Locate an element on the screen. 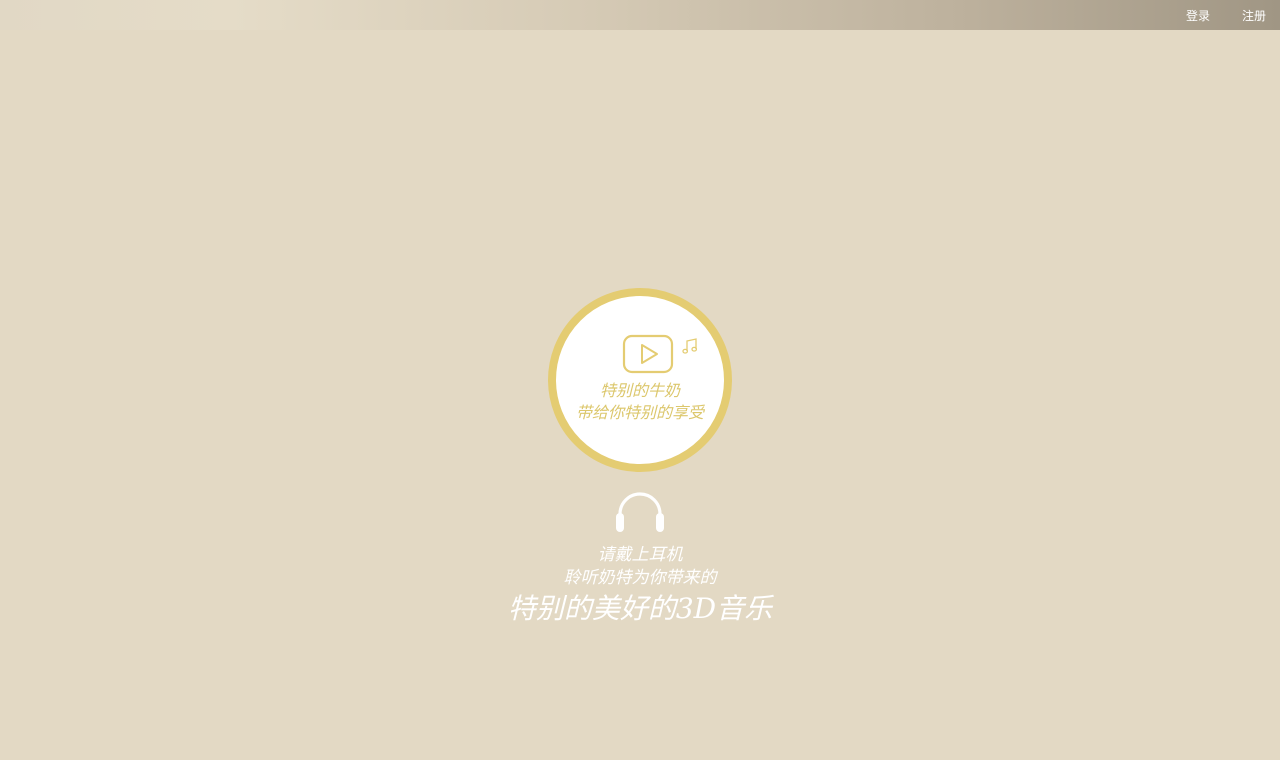 The width and height of the screenshot is (1280, 760). disc-tagline-2: 带给你特别的享受 is located at coordinates (639, 412).